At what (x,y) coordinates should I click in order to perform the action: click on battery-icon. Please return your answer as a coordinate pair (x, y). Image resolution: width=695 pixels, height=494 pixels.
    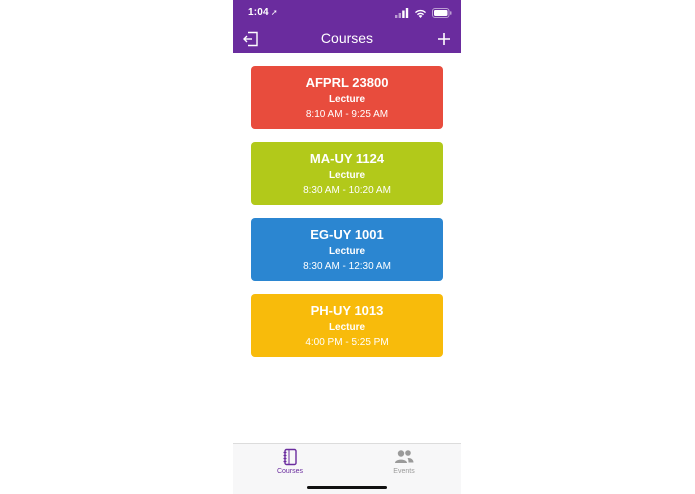
    Looking at the image, I should click on (442, 13).